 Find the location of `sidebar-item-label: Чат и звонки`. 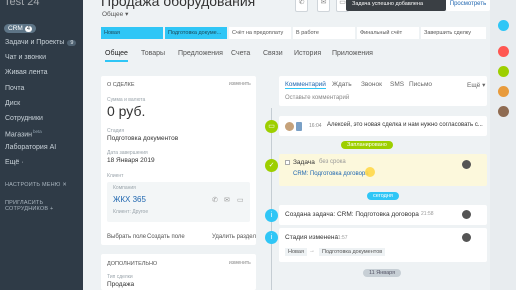

sidebar-item-label: Чат и звонки is located at coordinates (25, 57).